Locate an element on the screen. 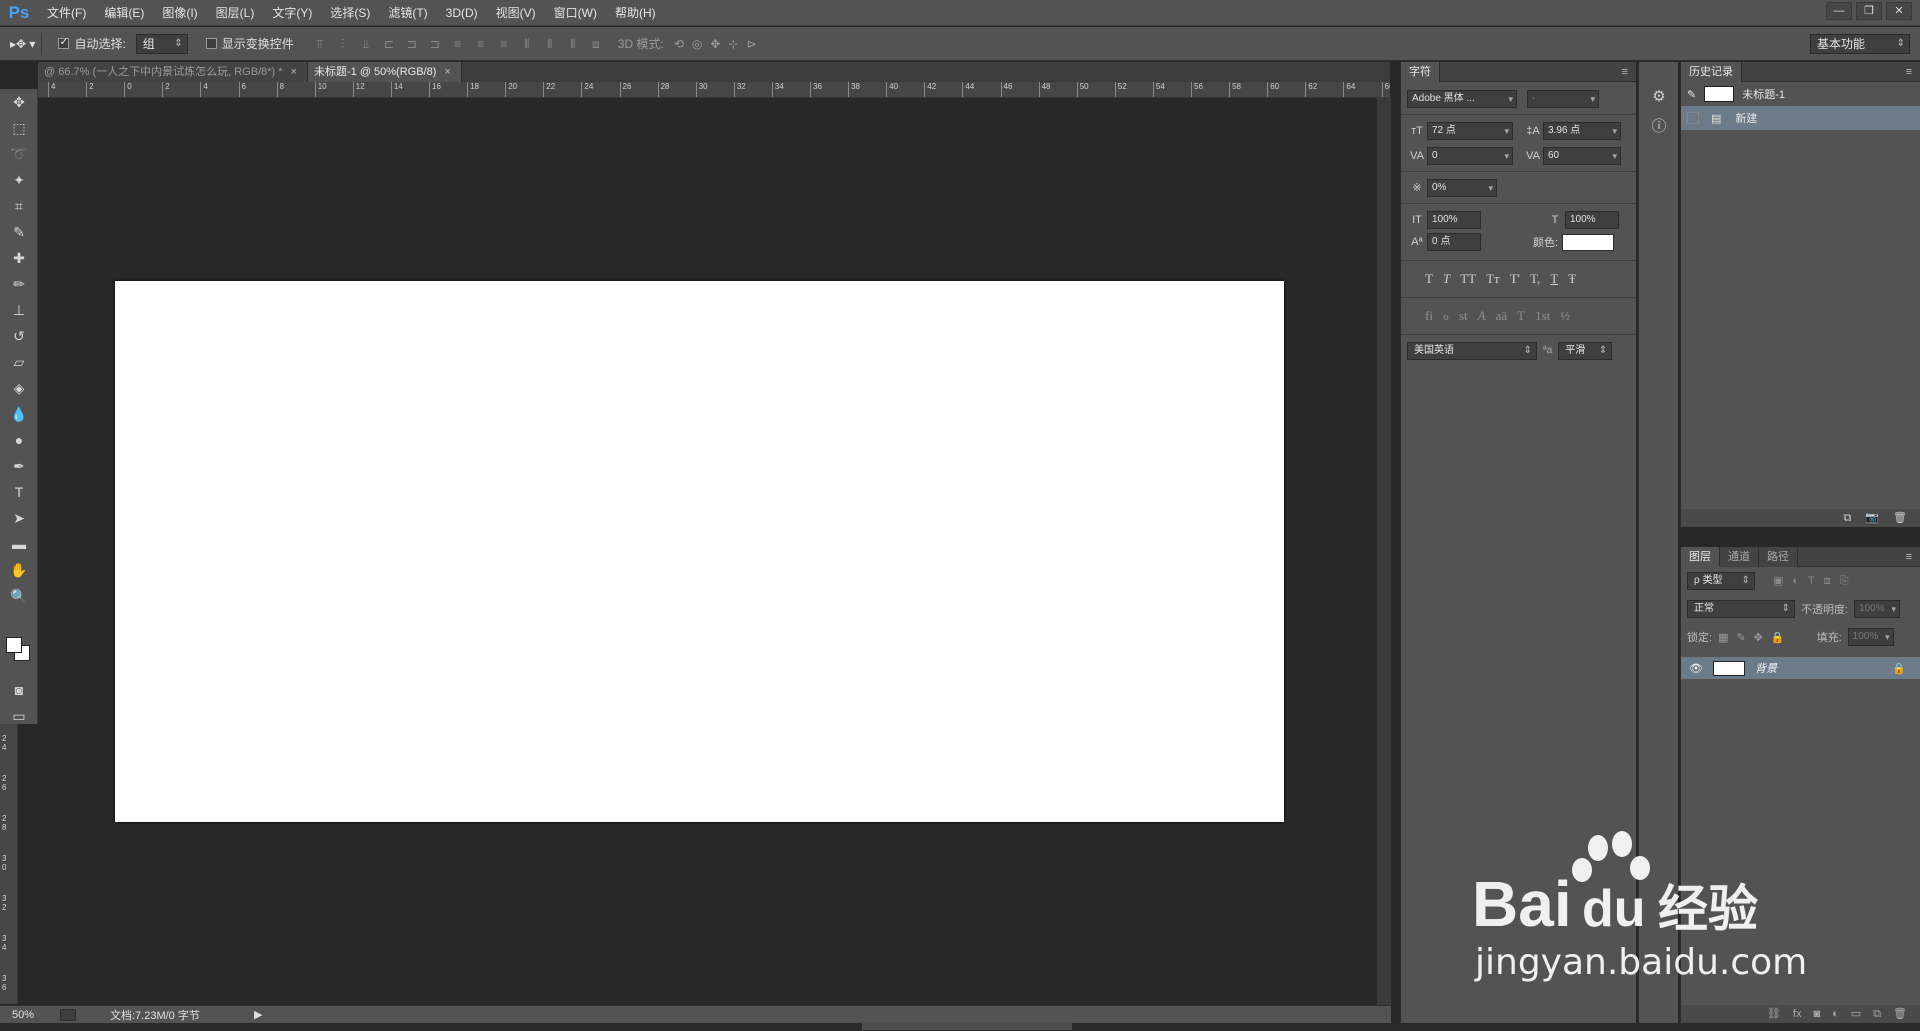 Image resolution: width=1920 pixels, height=1031 pixels. marquee-tool-icon: ⬚ is located at coordinates (19, 128).